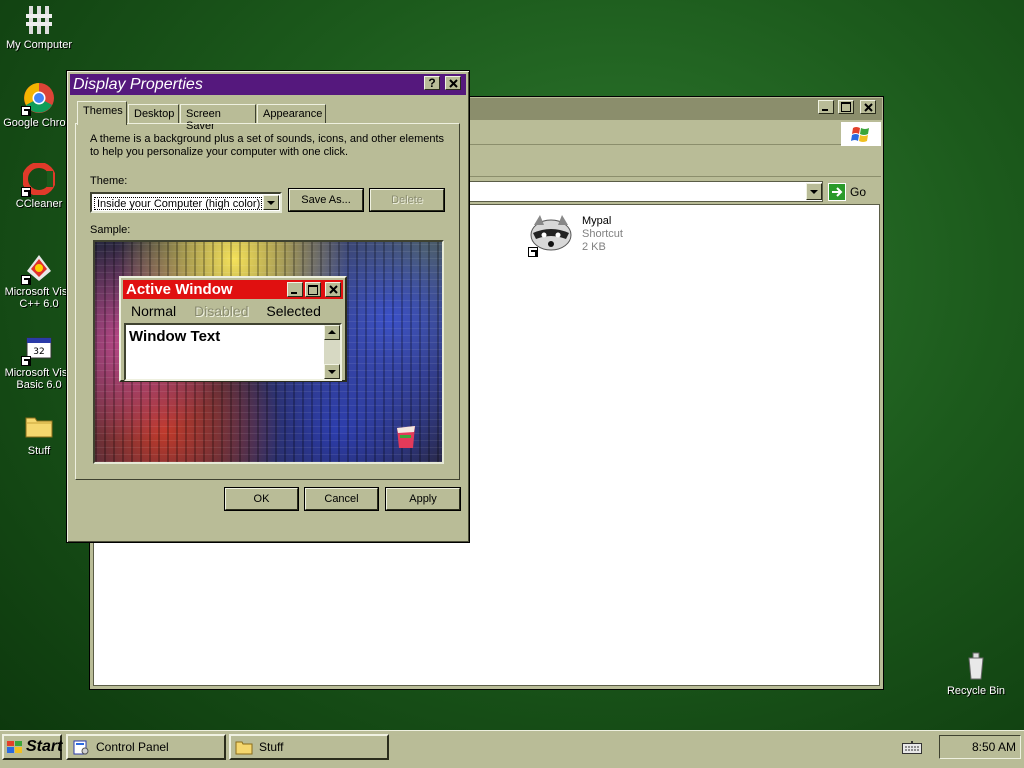  What do you see at coordinates (38, 179) in the screenshot?
I see `ccleaner-icon` at bounding box center [38, 179].